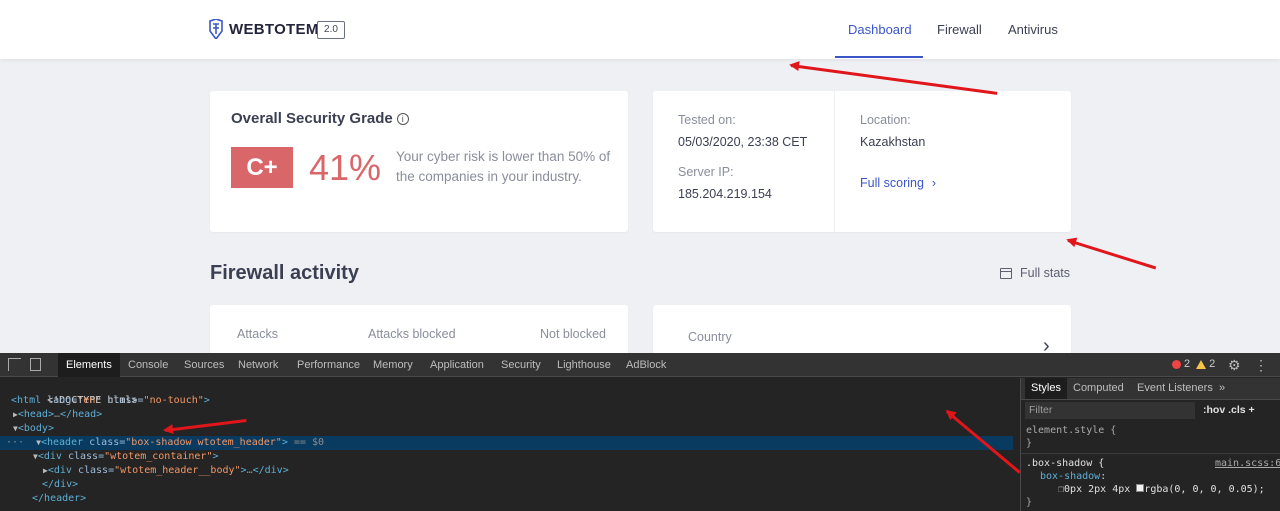  I want to click on dom-head: ▶<head>…</head>, so click(57, 415).